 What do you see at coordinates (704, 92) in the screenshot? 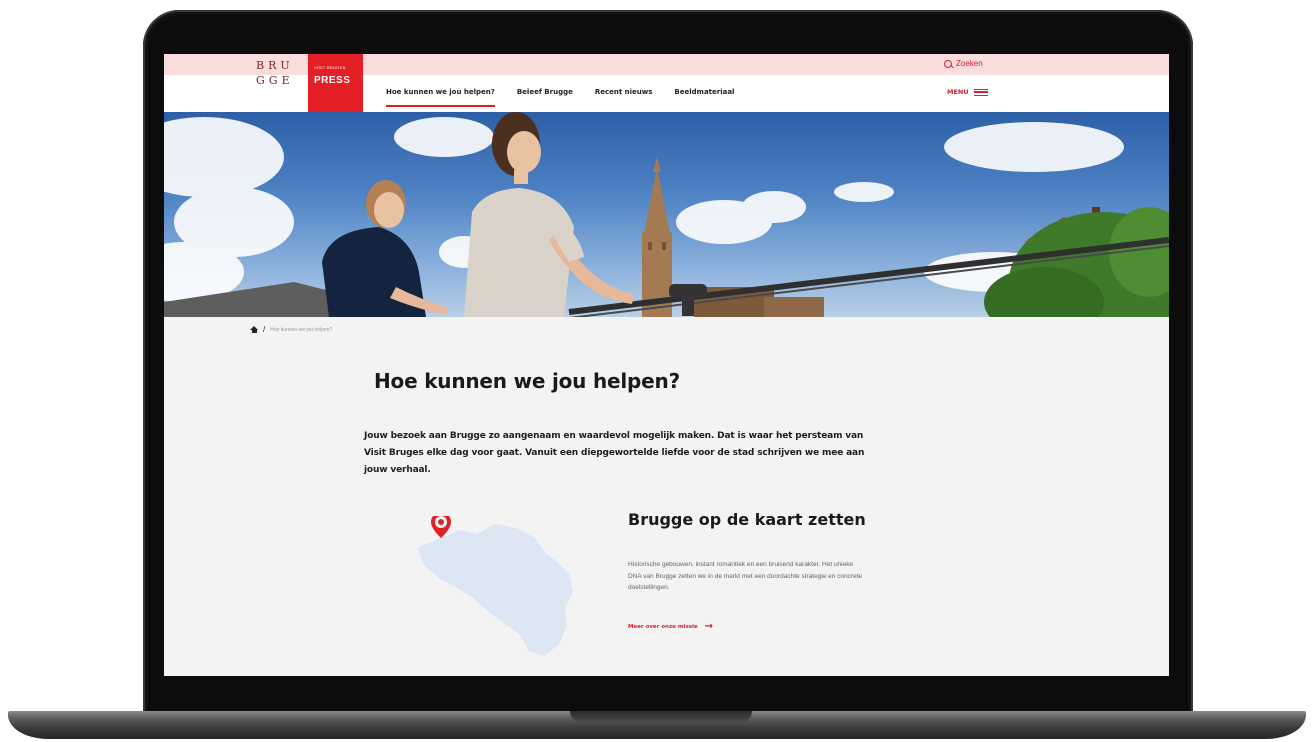
I see `nav-item-beeldmateriaal: Beeldmateriaal` at bounding box center [704, 92].